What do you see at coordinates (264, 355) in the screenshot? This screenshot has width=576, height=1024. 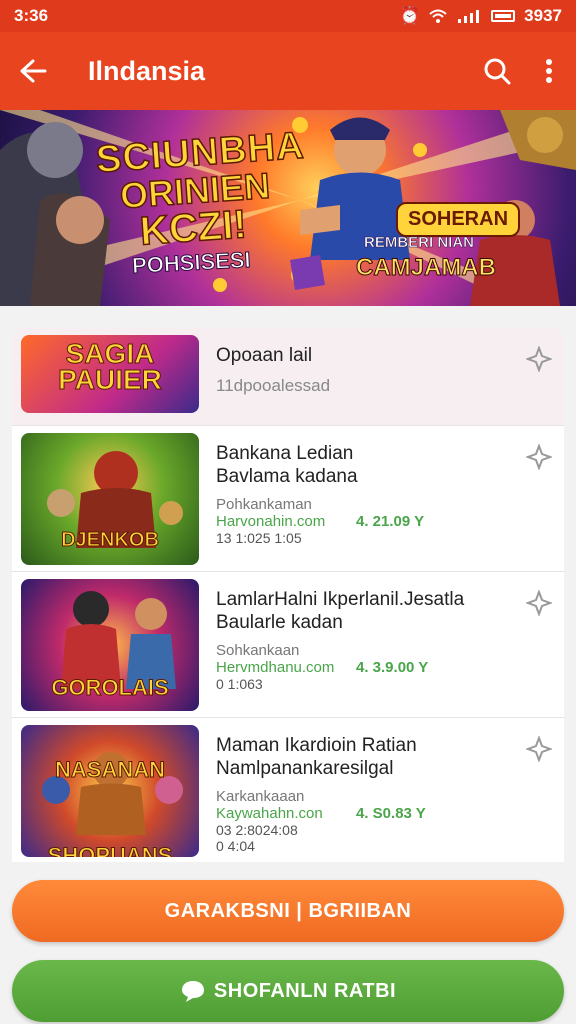 I see `item-title: Opoaan lail` at bounding box center [264, 355].